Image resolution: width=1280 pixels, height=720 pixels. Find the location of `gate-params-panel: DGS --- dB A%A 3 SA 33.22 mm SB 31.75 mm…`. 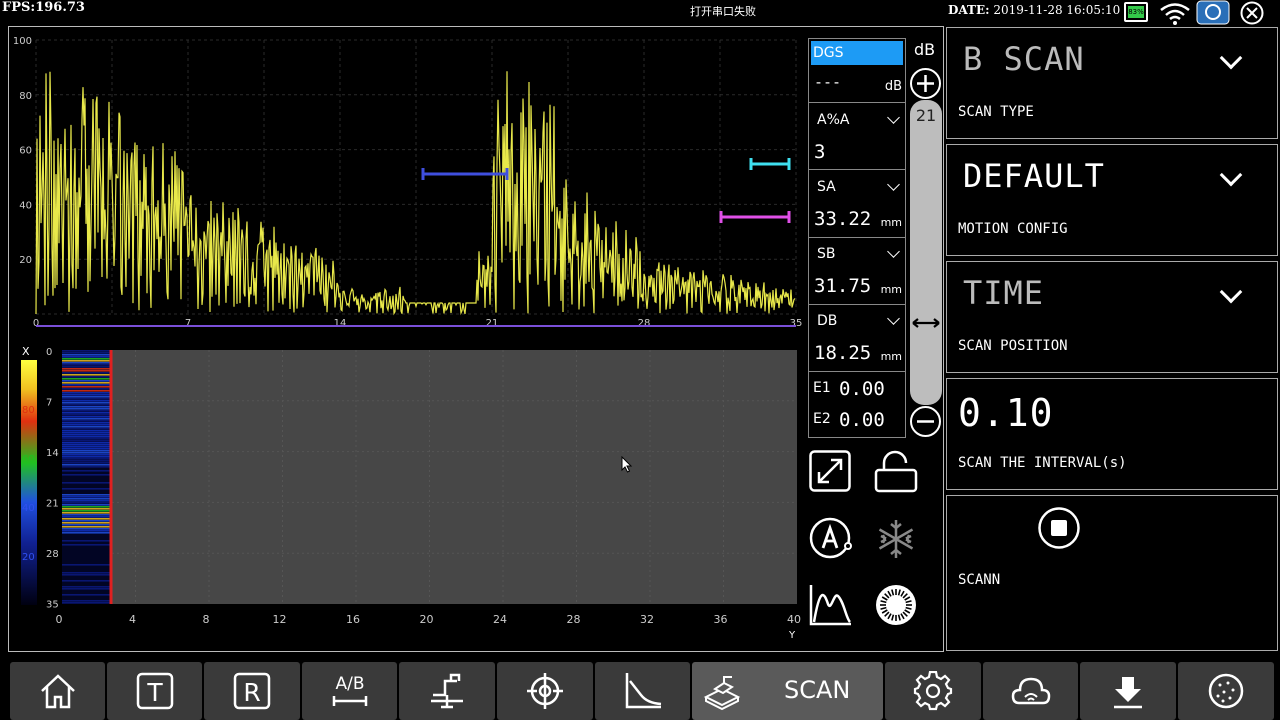

gate-params-panel: DGS --- dB A%A 3 SA 33.22 mm SB 31.75 mm… is located at coordinates (857, 238).